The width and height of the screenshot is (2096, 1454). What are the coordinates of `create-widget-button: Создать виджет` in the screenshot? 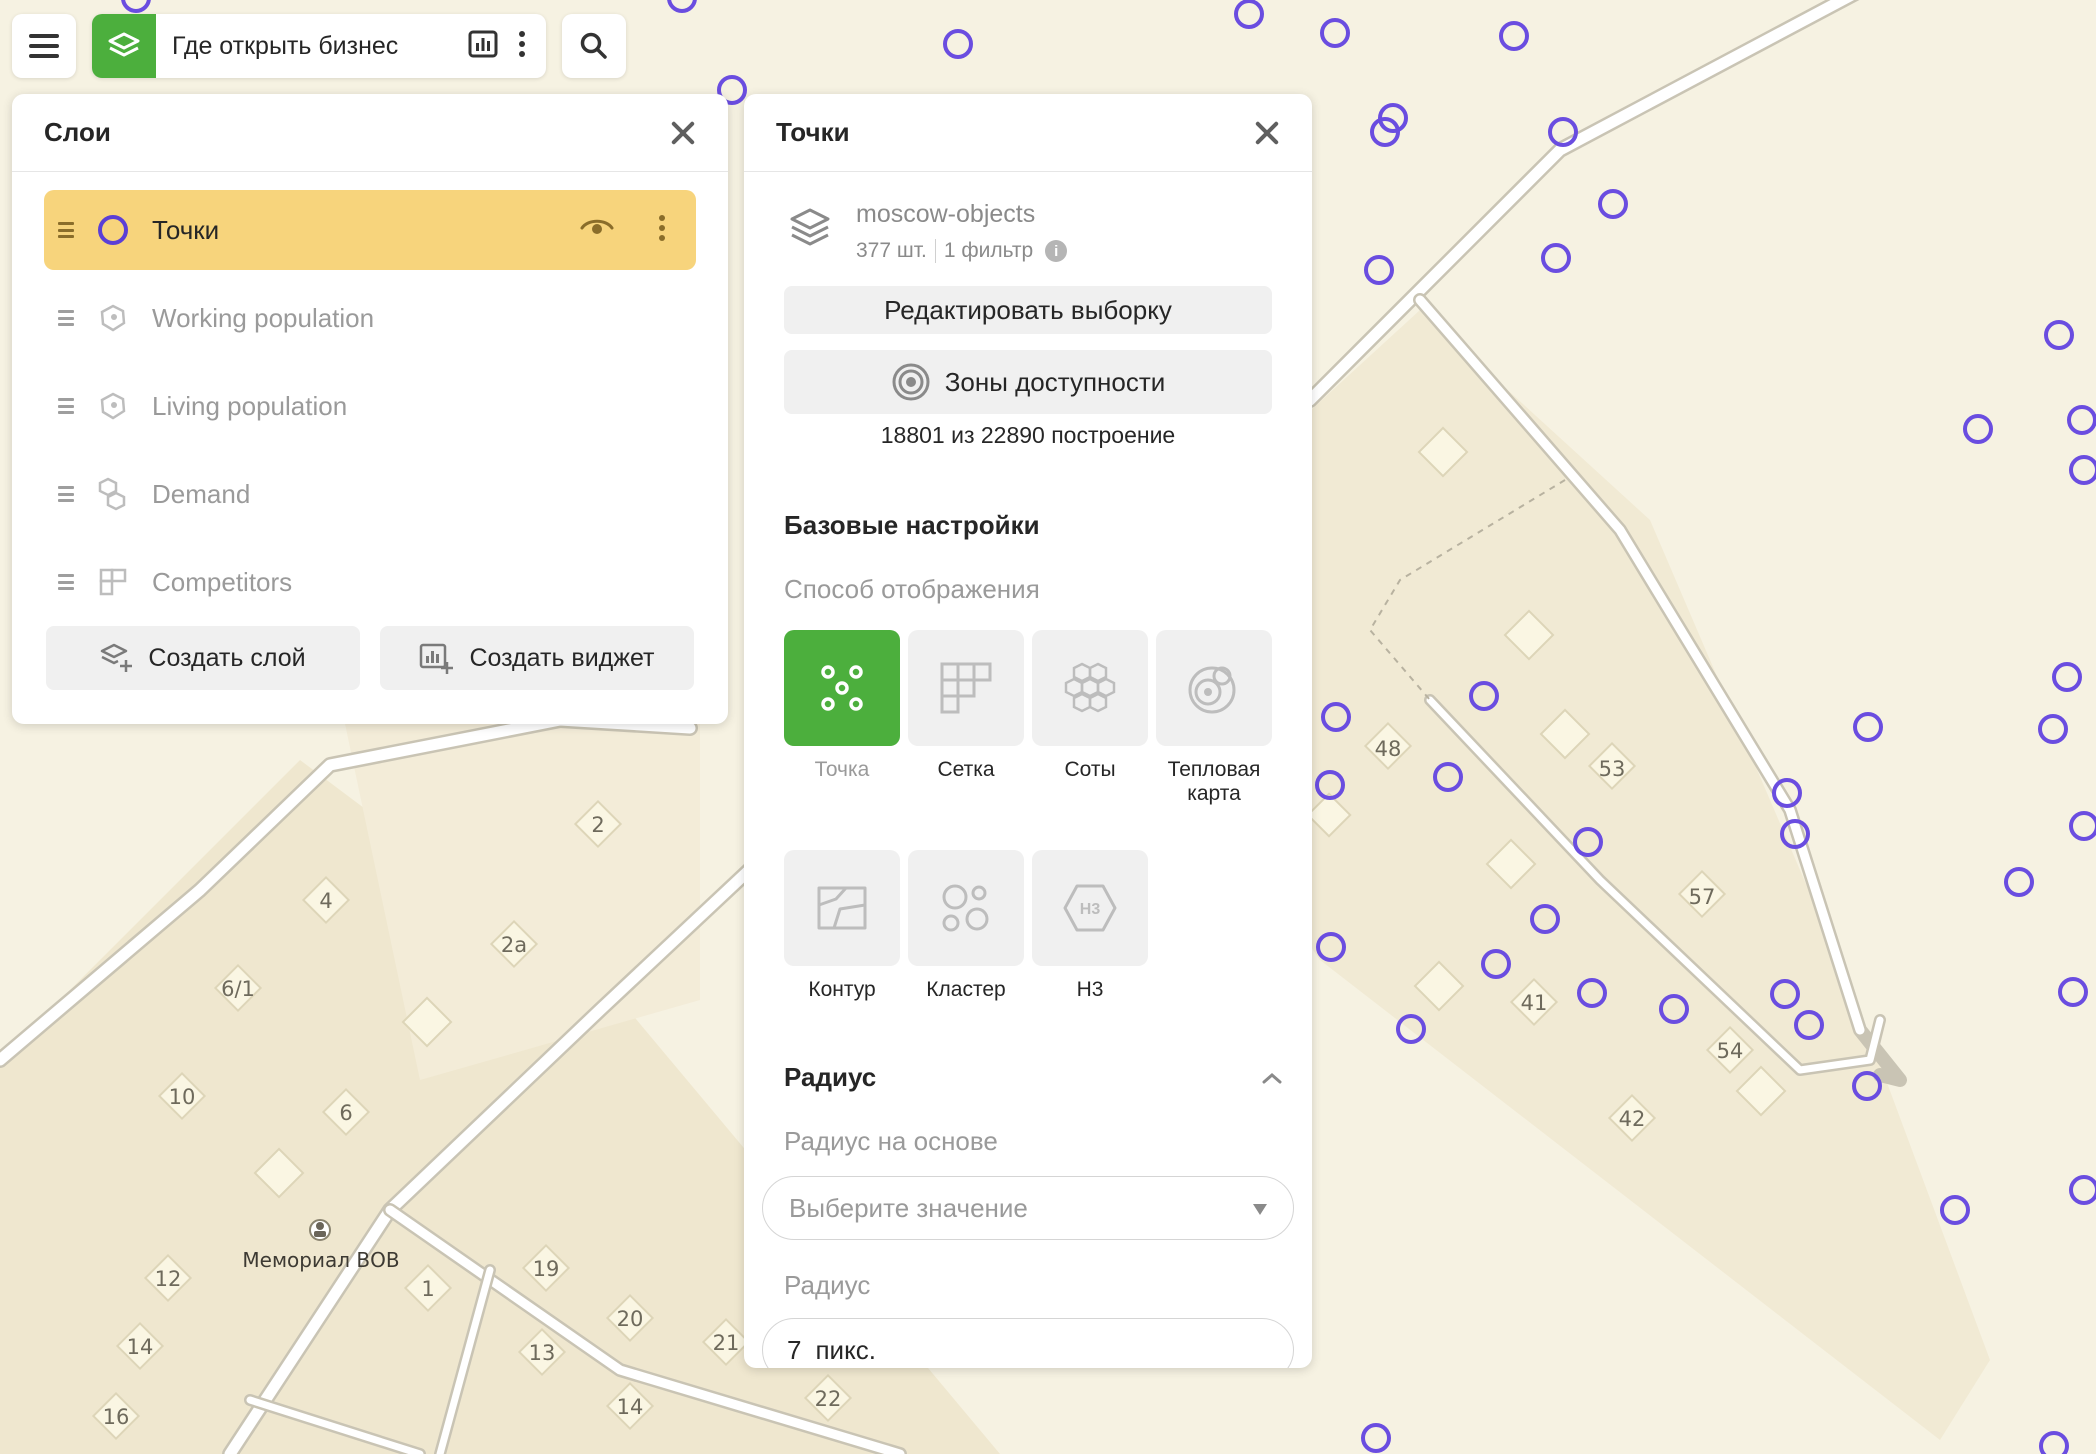 It's located at (537, 658).